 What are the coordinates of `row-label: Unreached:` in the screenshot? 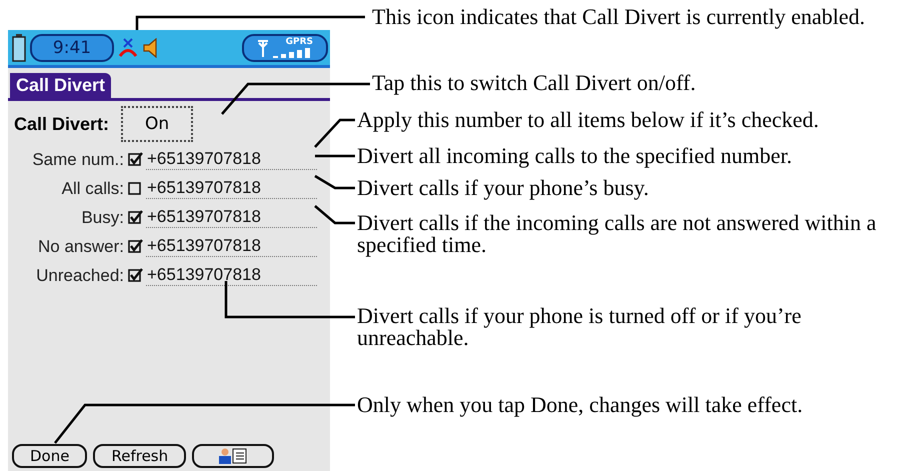 It's located at (80, 276).